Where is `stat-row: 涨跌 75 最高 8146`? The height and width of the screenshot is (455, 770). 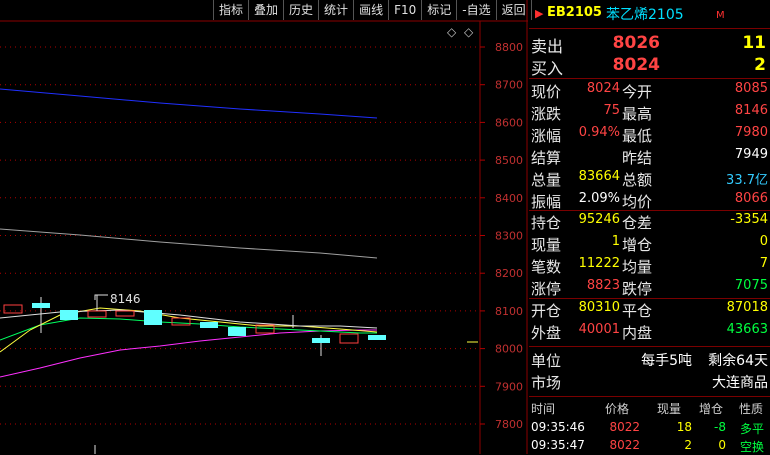 stat-row: 涨跌 75 最高 8146 is located at coordinates (649, 114).